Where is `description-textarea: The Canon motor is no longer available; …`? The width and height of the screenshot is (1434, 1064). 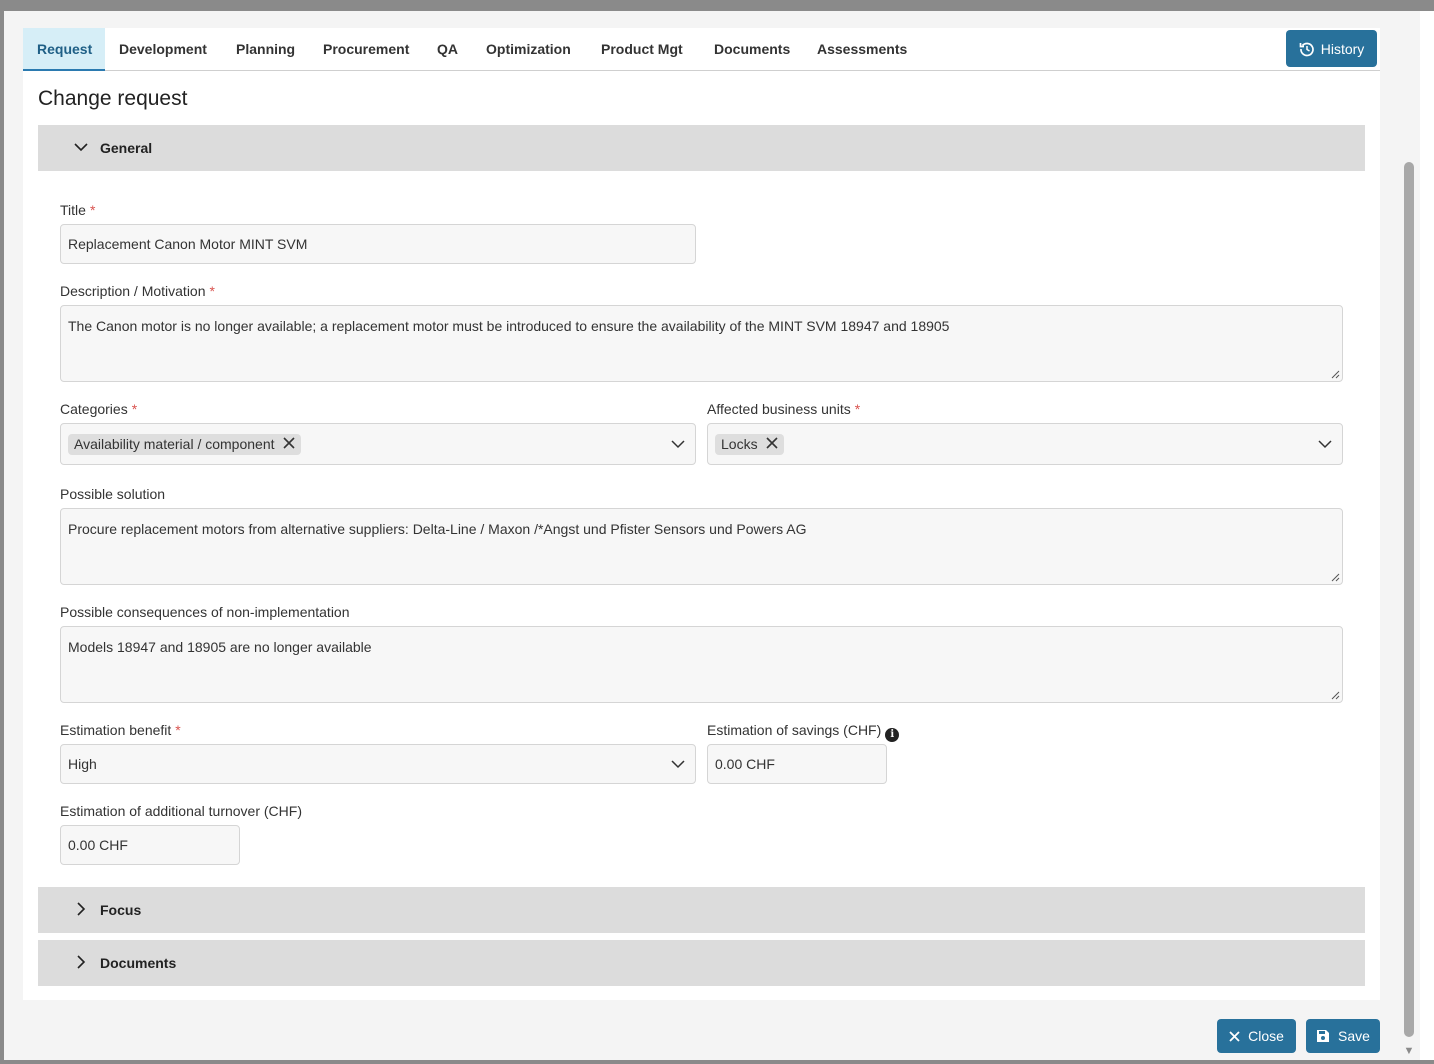
description-textarea: The Canon motor is no longer available; … is located at coordinates (701, 343).